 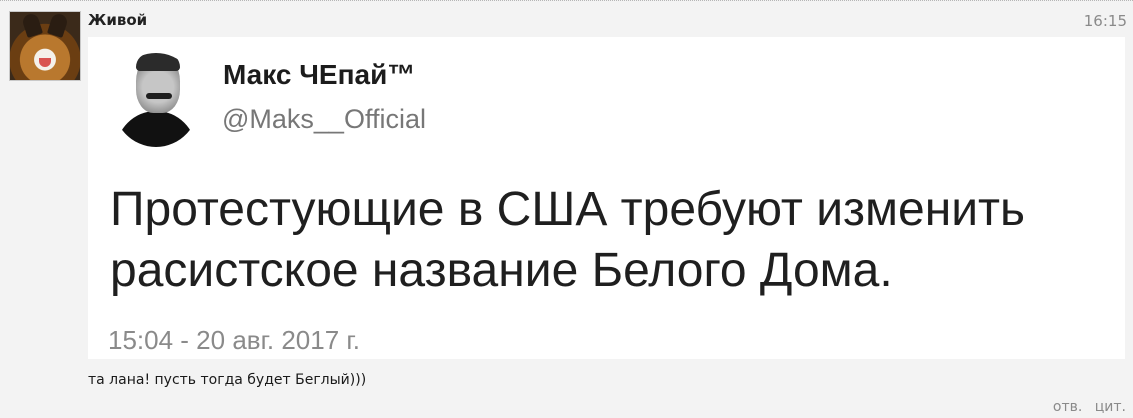 What do you see at coordinates (45, 46) in the screenshot?
I see `avatar` at bounding box center [45, 46].